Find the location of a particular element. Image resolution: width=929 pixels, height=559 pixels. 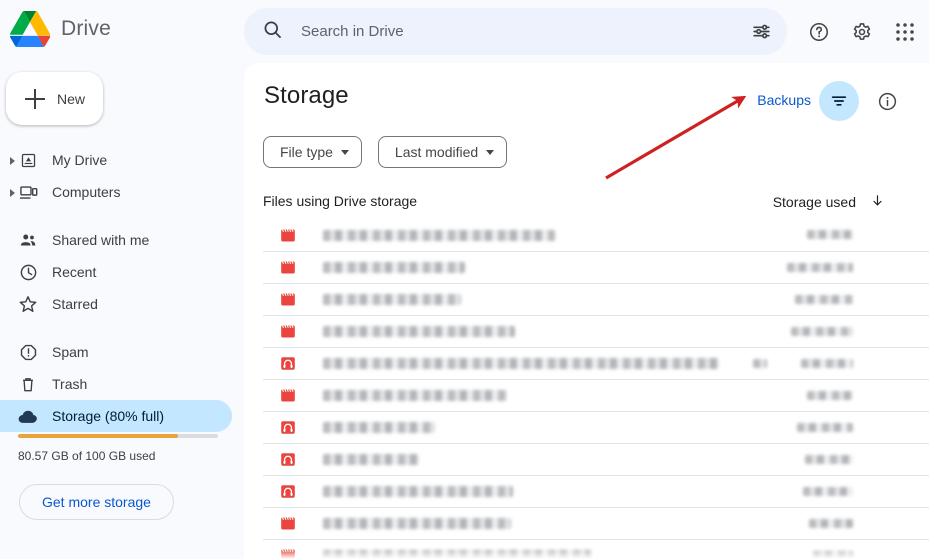

new-button: New is located at coordinates (54, 98).